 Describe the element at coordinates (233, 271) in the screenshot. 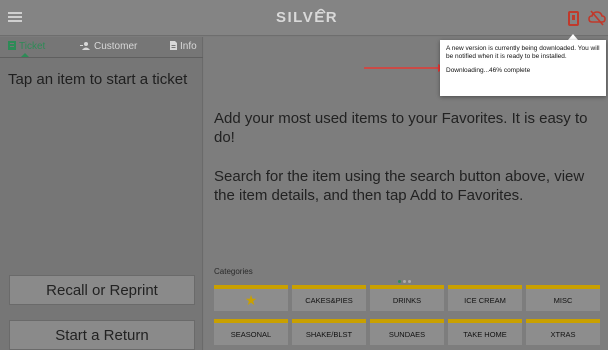

I see `categories-header: Categories` at that location.